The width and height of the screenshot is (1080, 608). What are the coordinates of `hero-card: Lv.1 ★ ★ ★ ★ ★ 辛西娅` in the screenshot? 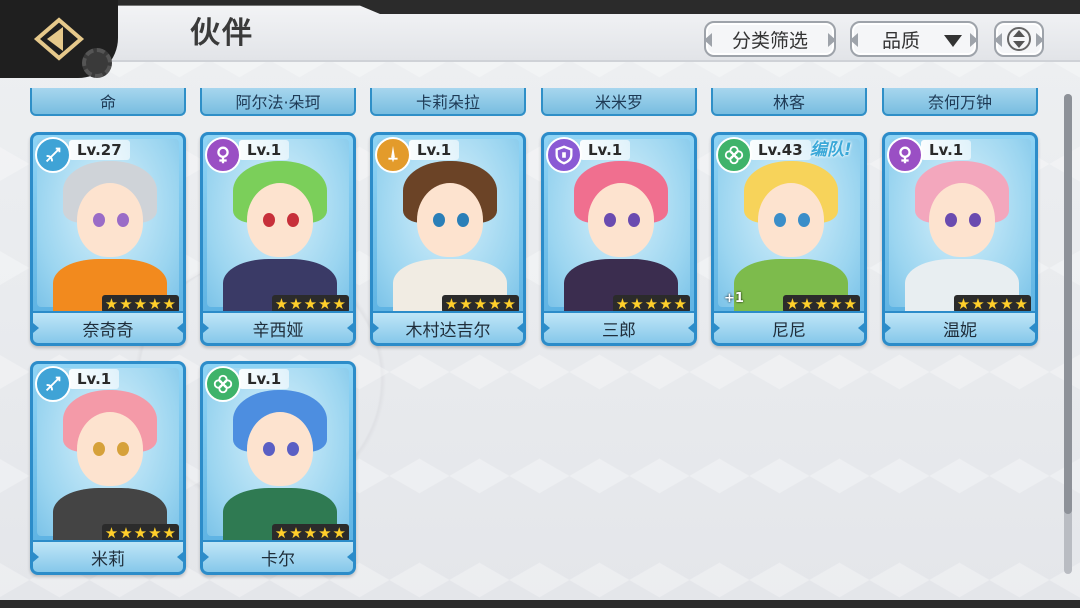 It's located at (278, 239).